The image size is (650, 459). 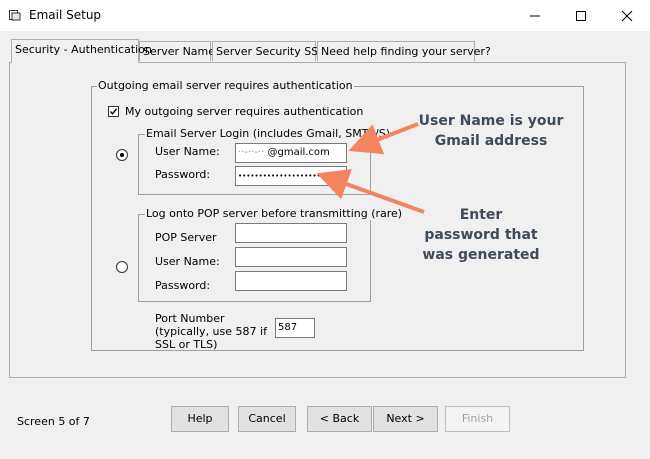 I want to click on maximize-icon, so click(x=581, y=15).